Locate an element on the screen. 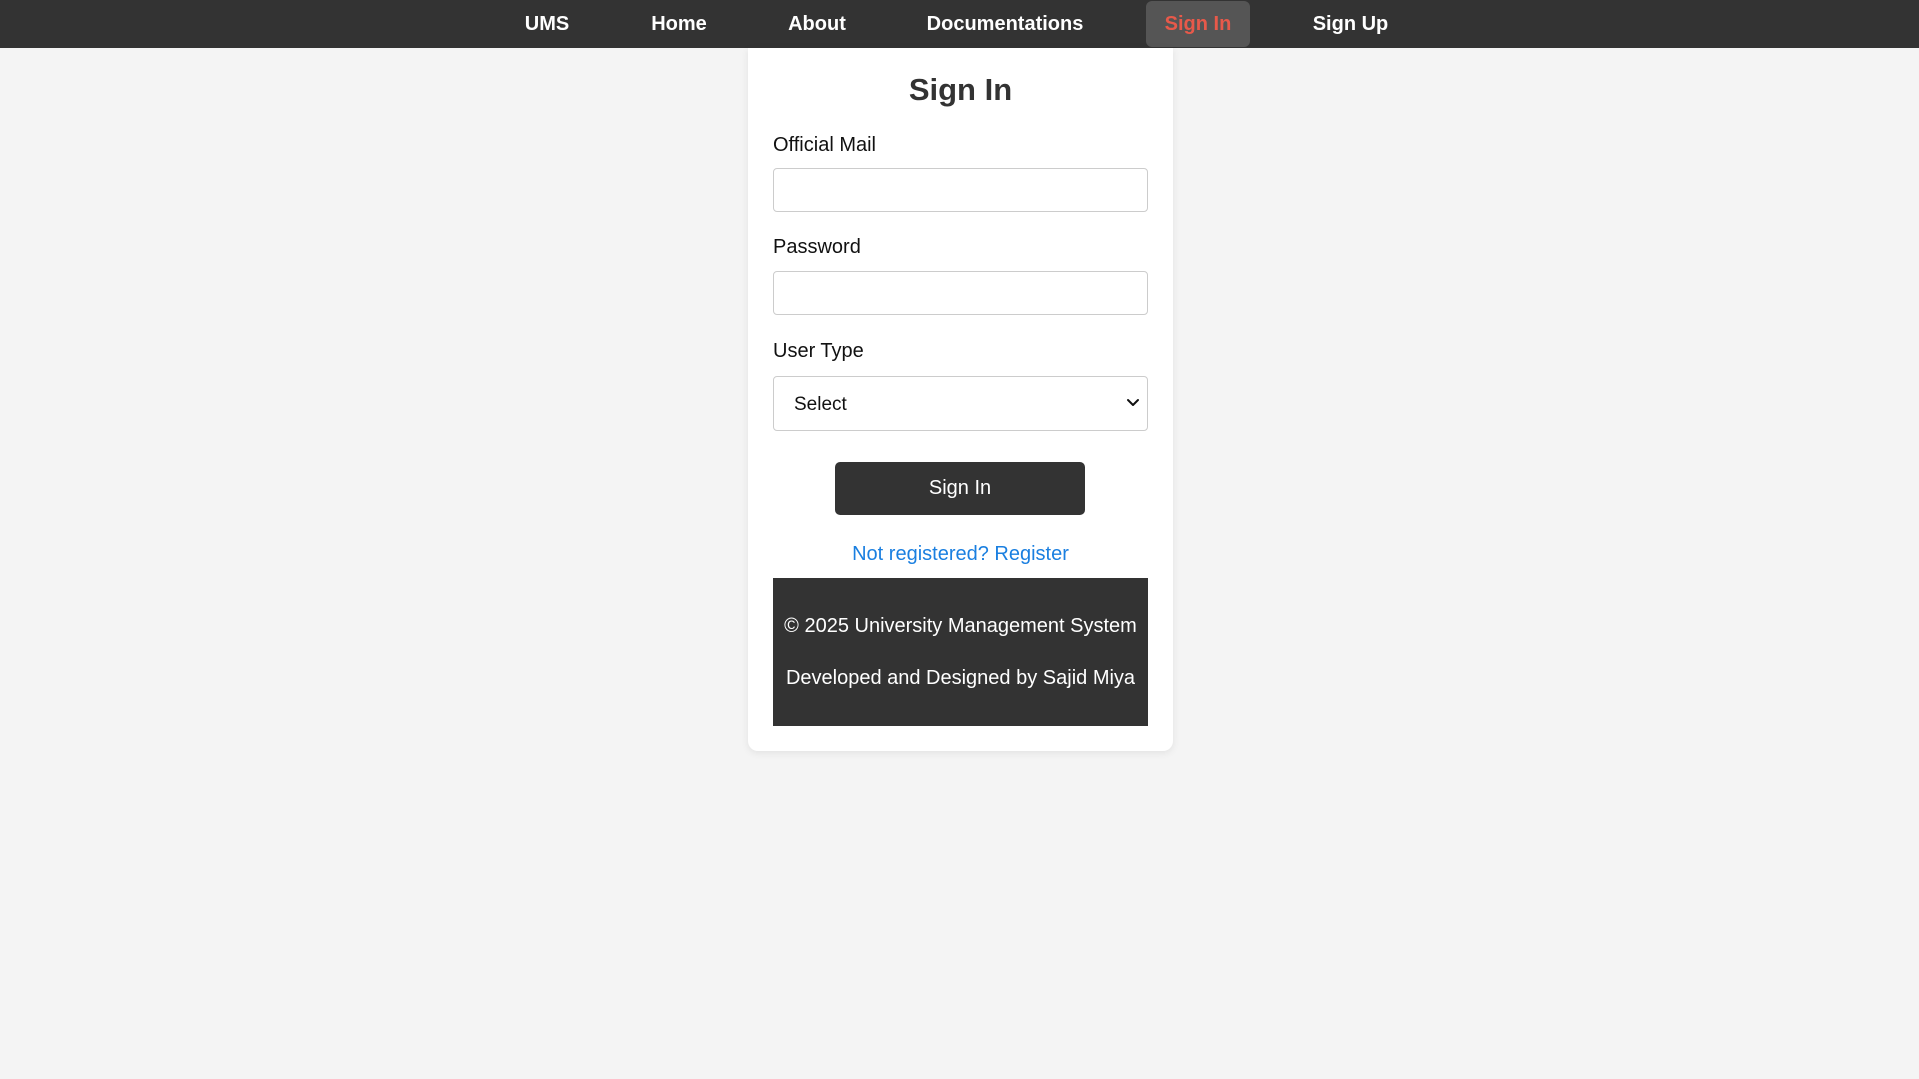  nav-brand-ums: UMS is located at coordinates (547, 24).